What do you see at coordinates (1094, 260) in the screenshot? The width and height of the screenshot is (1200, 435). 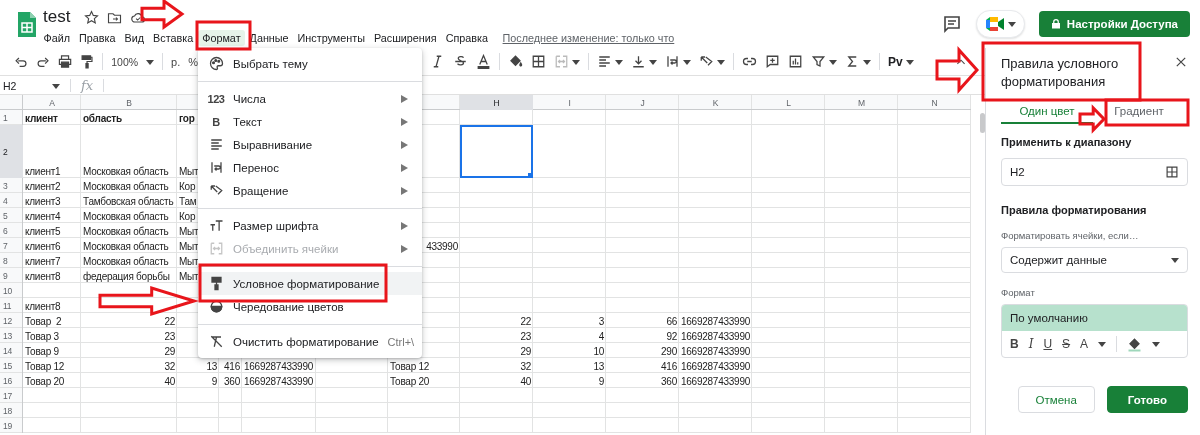 I see `condition-dropdown: Содержит данные` at bounding box center [1094, 260].